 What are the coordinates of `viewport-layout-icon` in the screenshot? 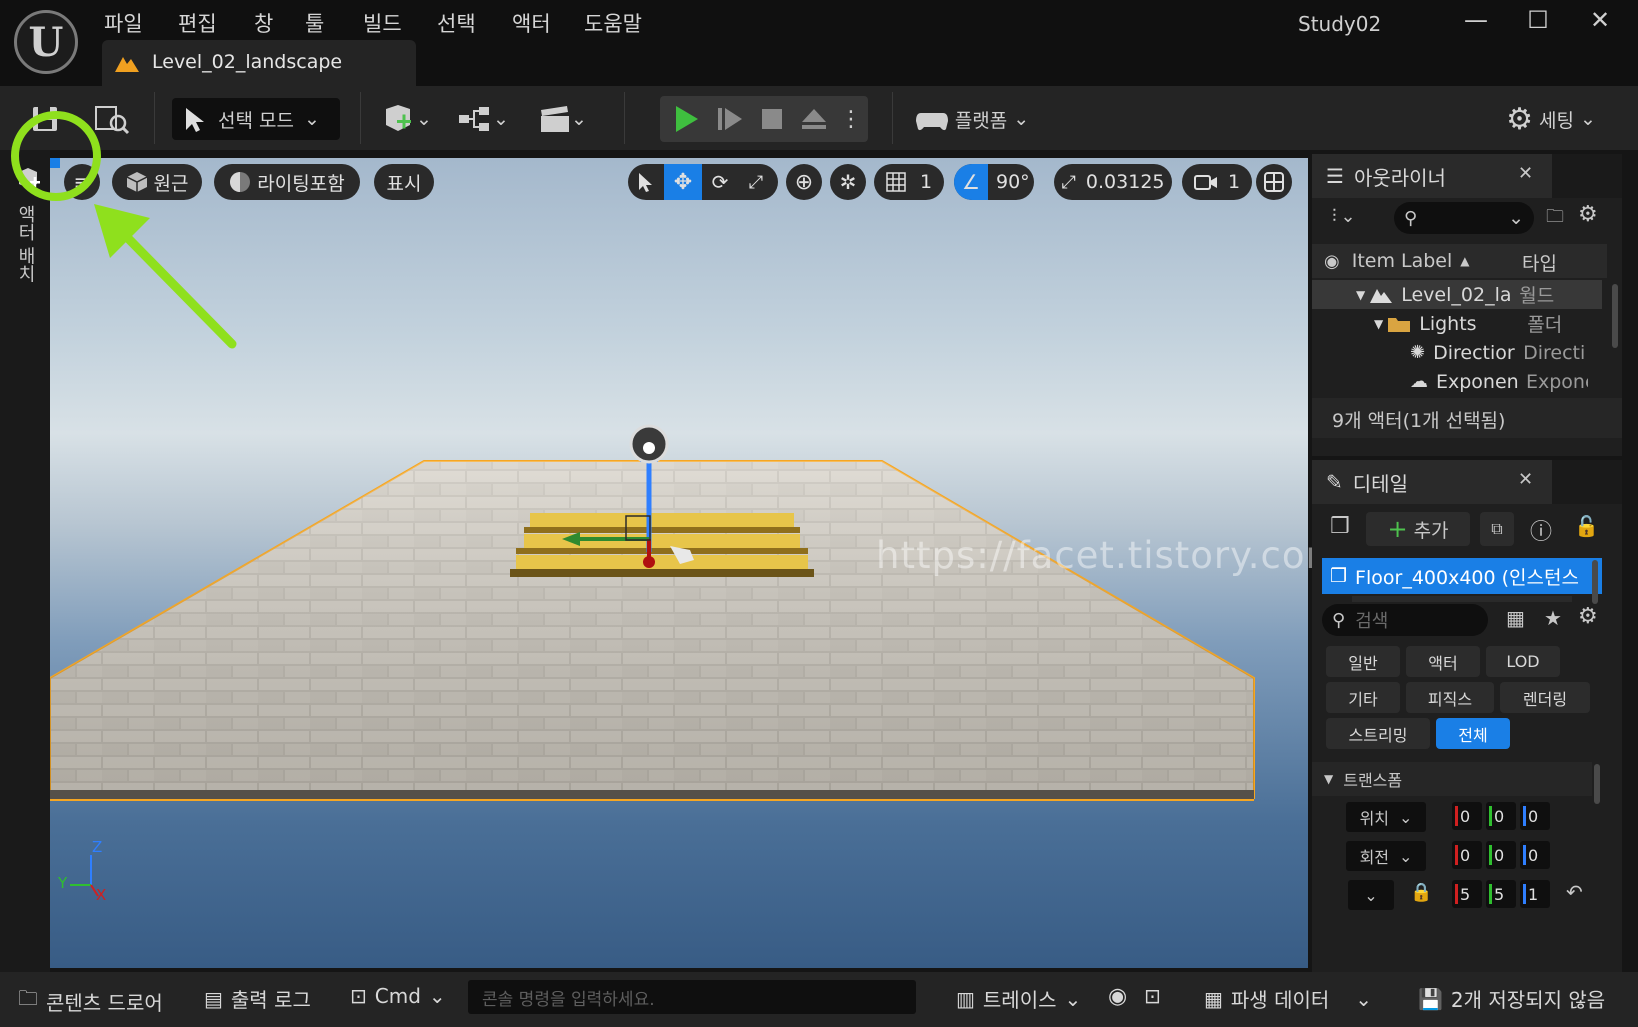 It's located at (1274, 182).